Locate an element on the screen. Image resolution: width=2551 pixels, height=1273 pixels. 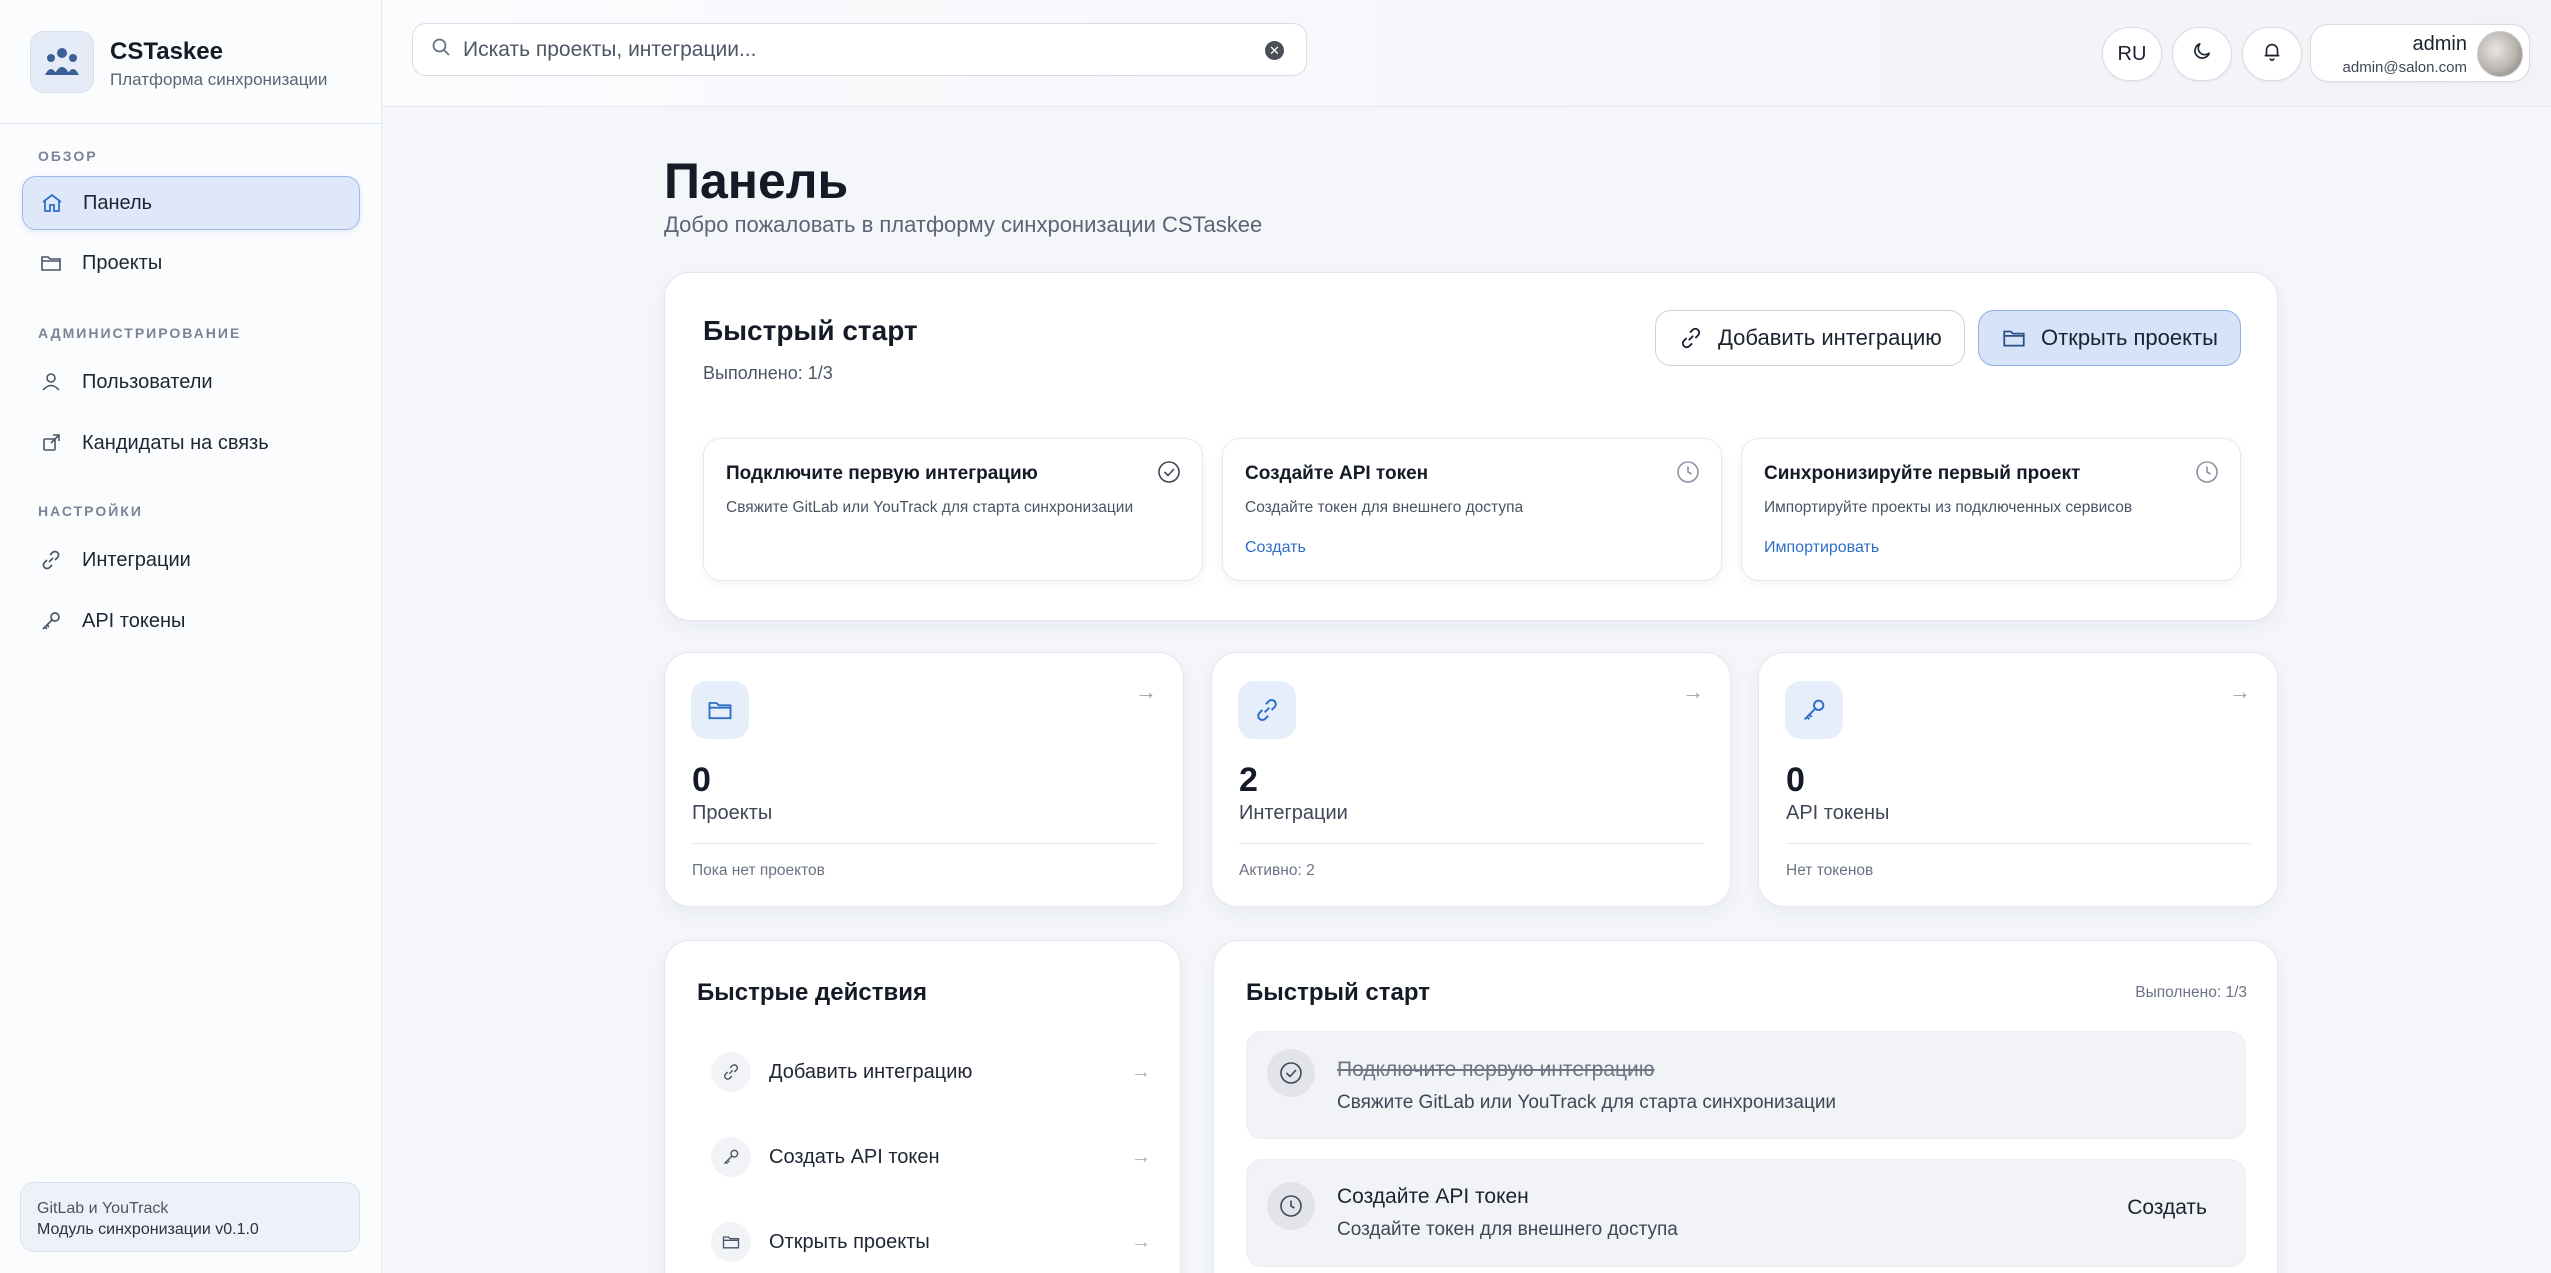
quick-action-open-projects: Открыть проекты → is located at coordinates (931, 1242).